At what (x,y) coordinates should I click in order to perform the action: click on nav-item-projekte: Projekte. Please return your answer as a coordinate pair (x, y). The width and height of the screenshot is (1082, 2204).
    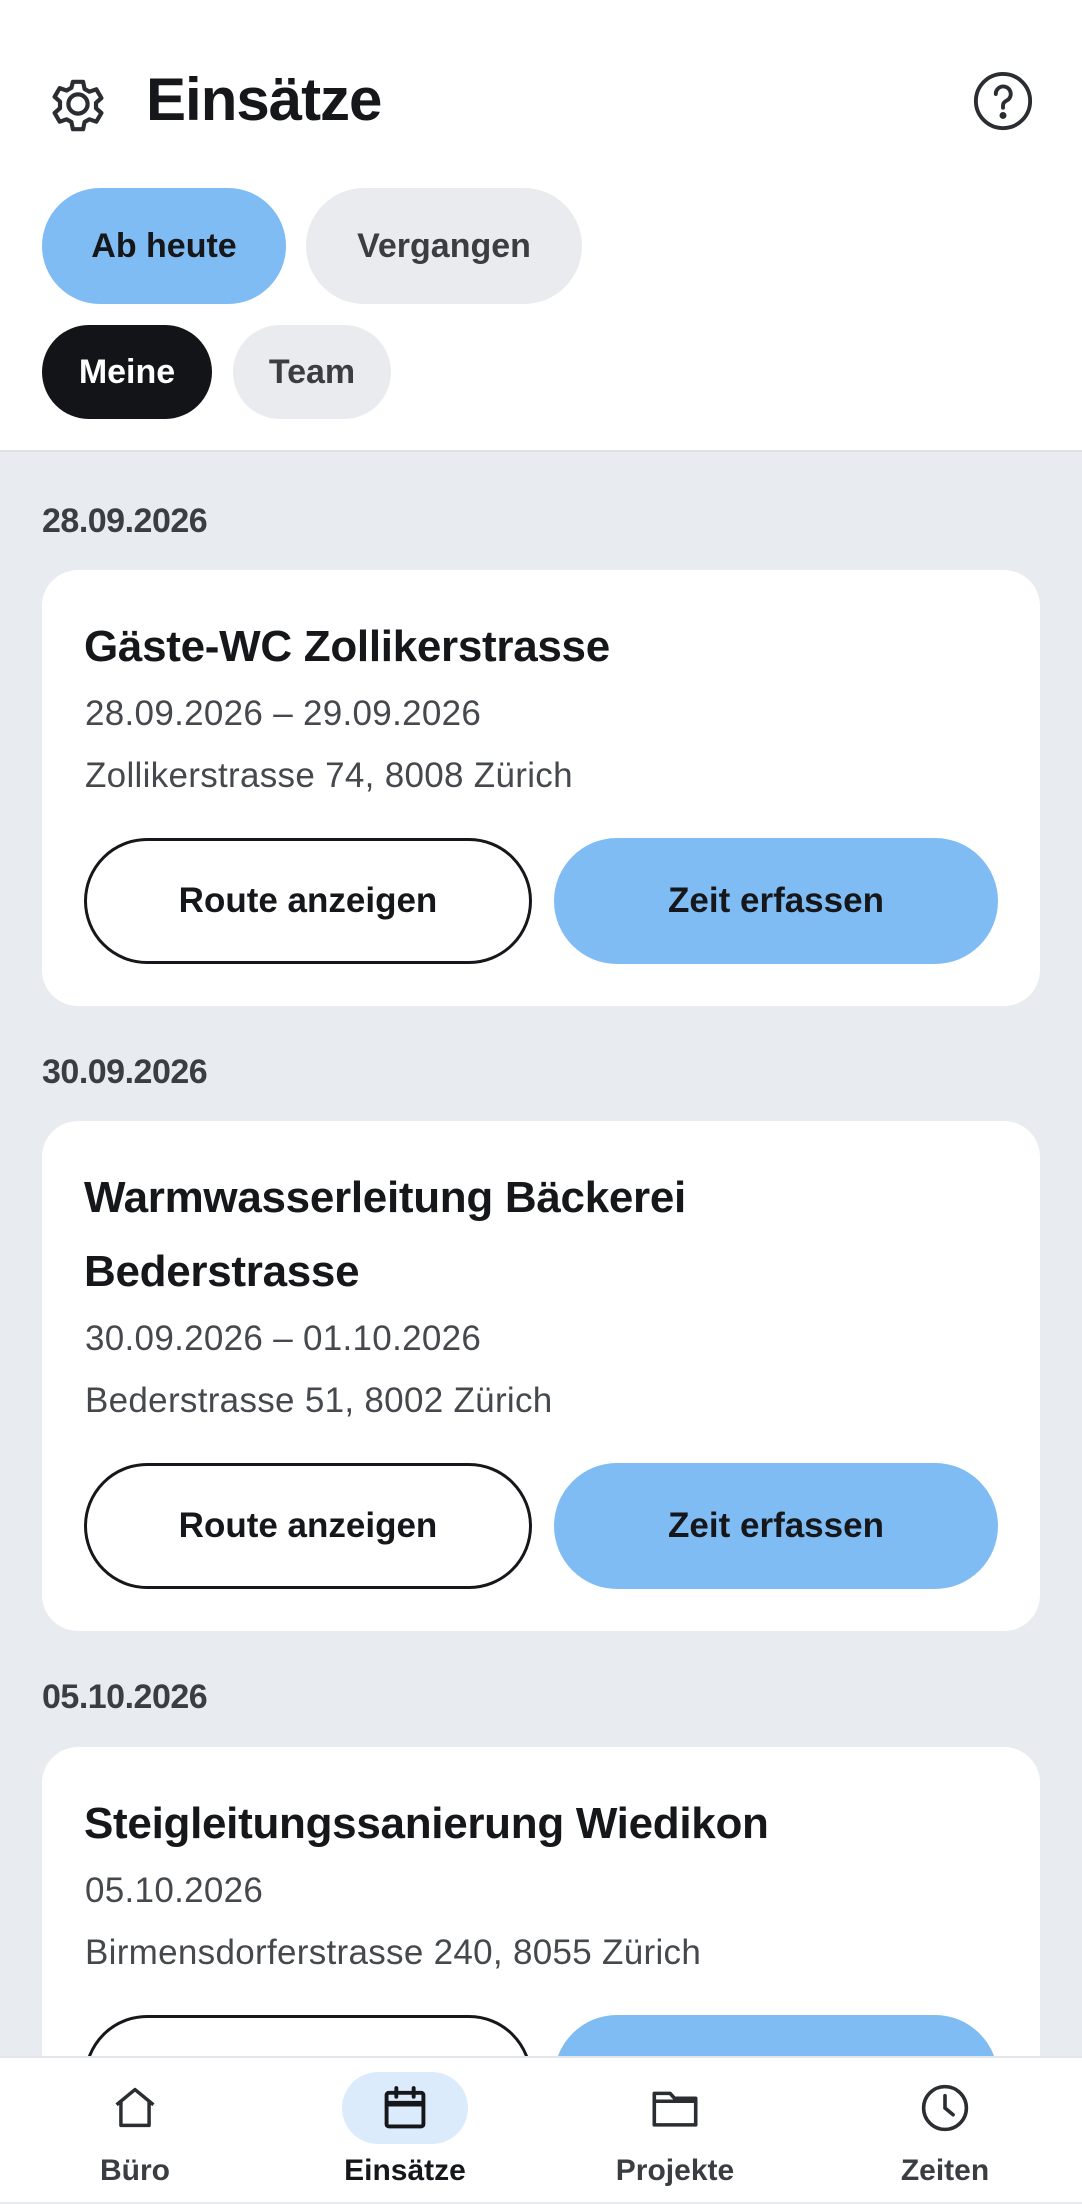
    Looking at the image, I should click on (675, 2131).